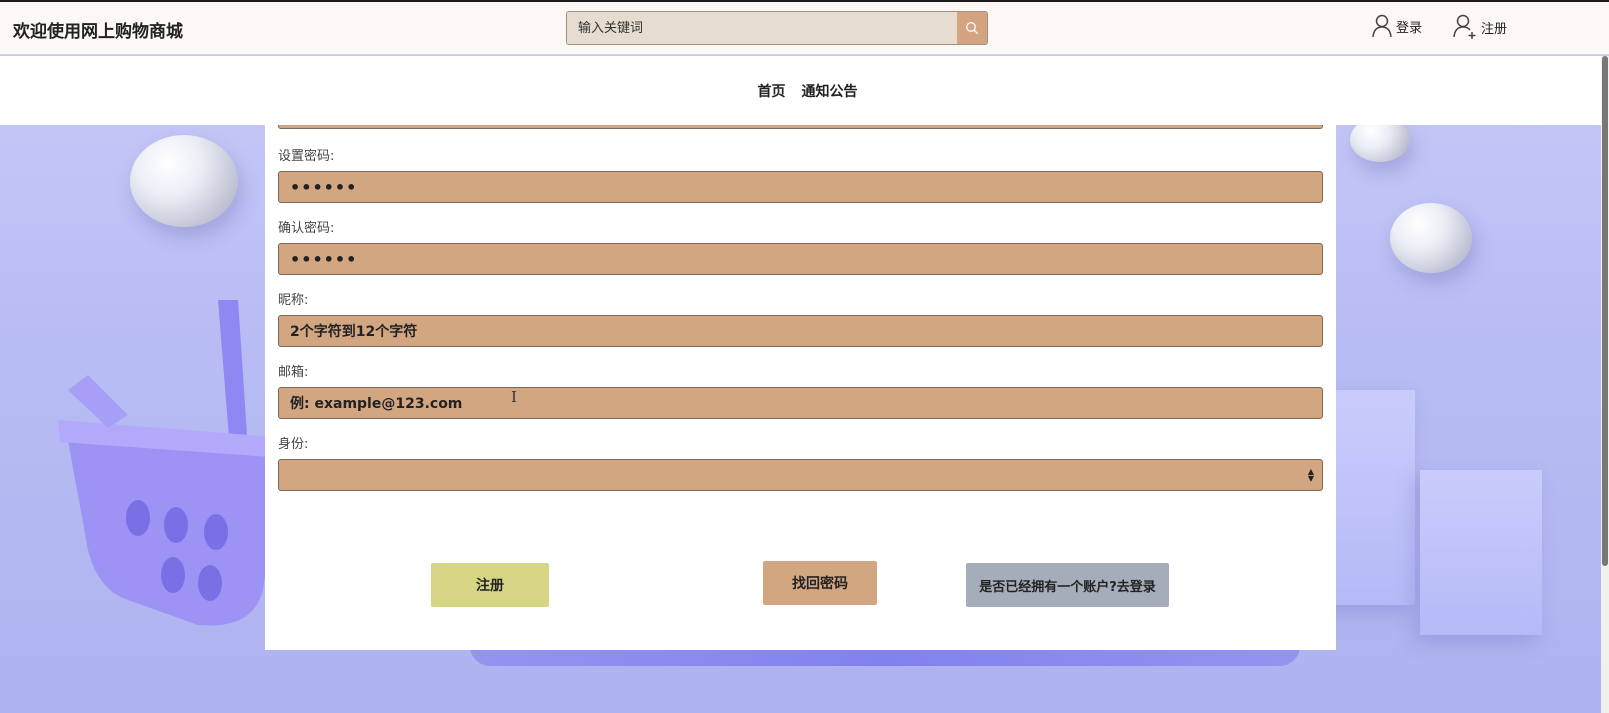 The image size is (1609, 713). What do you see at coordinates (800, 259) in the screenshot?
I see `confirm-password-field: ••••••` at bounding box center [800, 259].